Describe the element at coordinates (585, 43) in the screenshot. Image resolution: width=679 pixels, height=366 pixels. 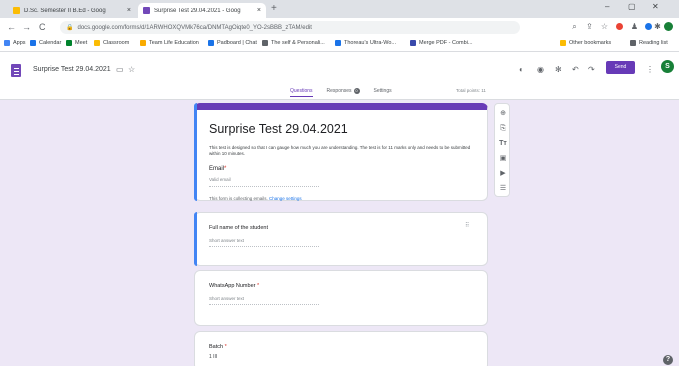
I see `bookmark-other: Other bookmarks` at that location.